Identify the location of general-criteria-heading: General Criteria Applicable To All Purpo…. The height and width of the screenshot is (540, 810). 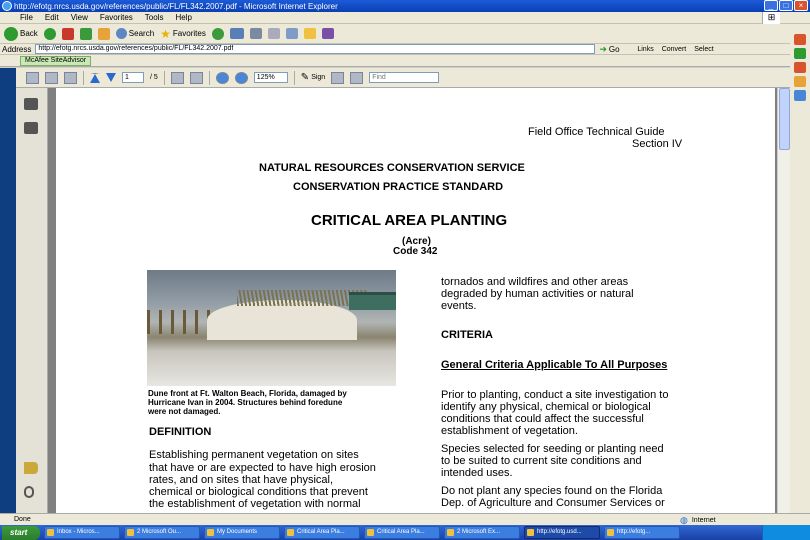
(554, 365).